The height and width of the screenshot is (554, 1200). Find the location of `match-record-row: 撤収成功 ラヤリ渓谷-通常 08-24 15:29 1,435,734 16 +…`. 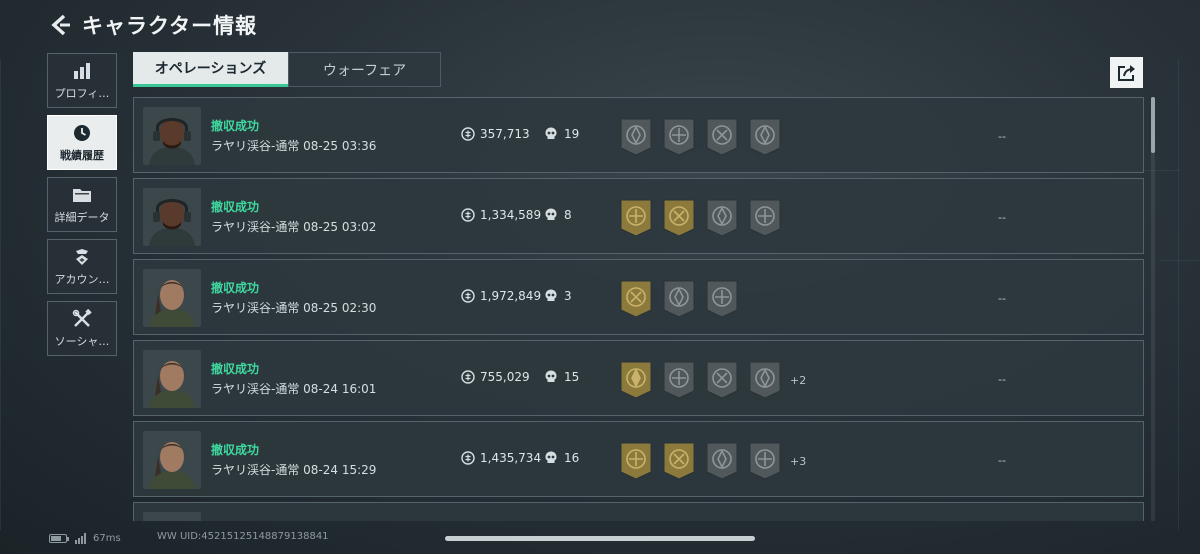

match-record-row: 撤収成功 ラヤリ渓谷-通常 08-24 15:29 1,435,734 16 +… is located at coordinates (638, 459).